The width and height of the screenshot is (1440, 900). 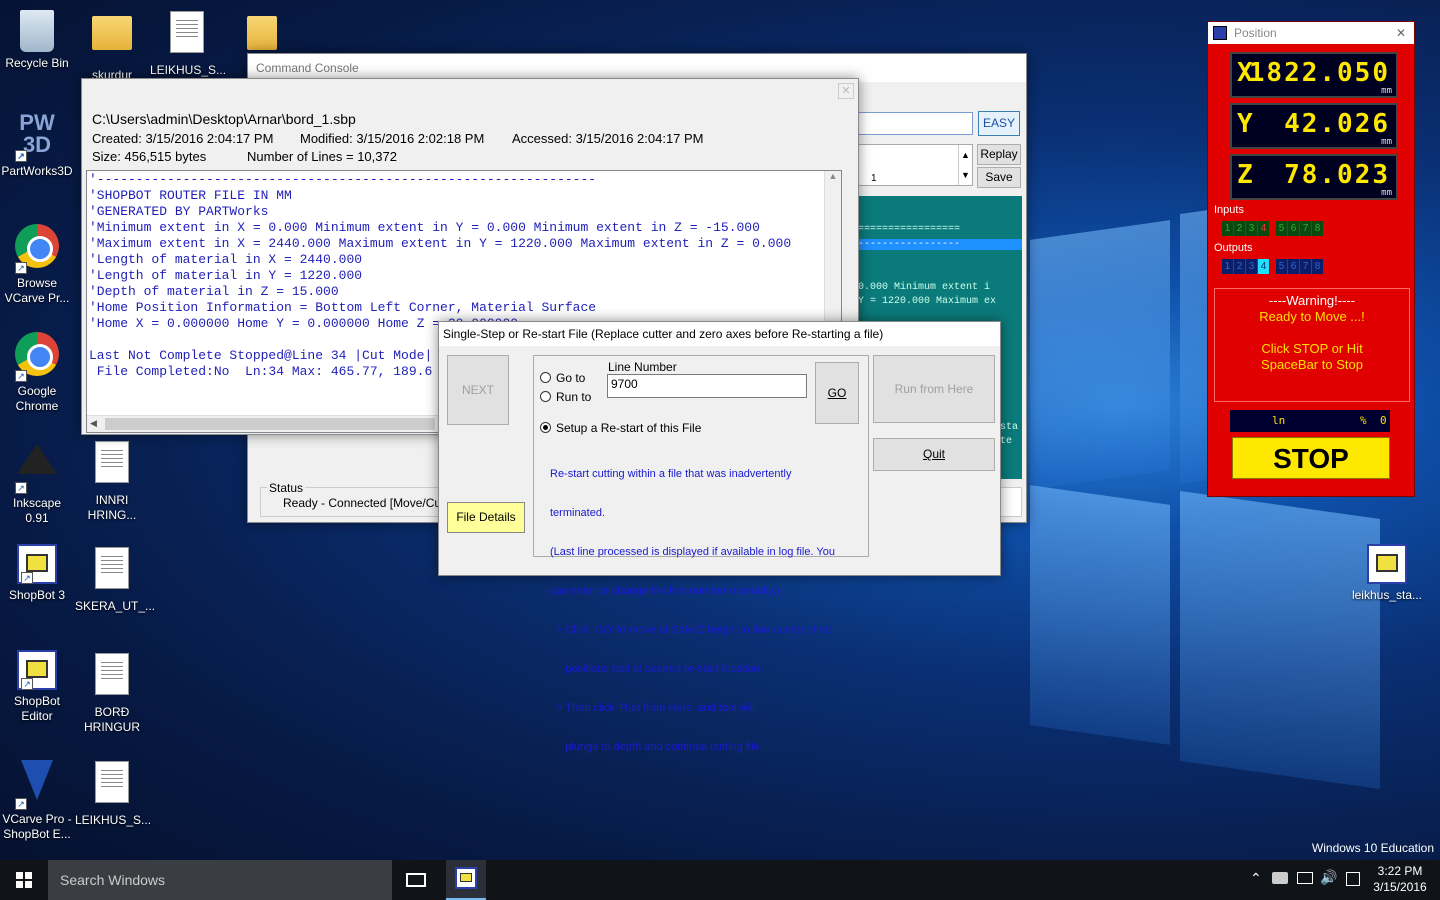 What do you see at coordinates (720, 880) in the screenshot?
I see `taskbar: Search Windows ⌃ 🔊 3:22 PM 3/15/2016` at bounding box center [720, 880].